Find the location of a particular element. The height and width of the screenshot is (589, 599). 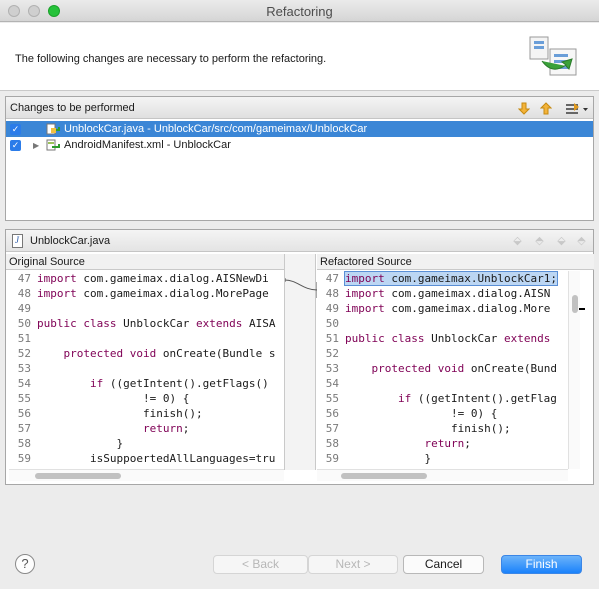

code-line: 54 if ((getIntent().getFlags() is located at coordinates (139, 383).